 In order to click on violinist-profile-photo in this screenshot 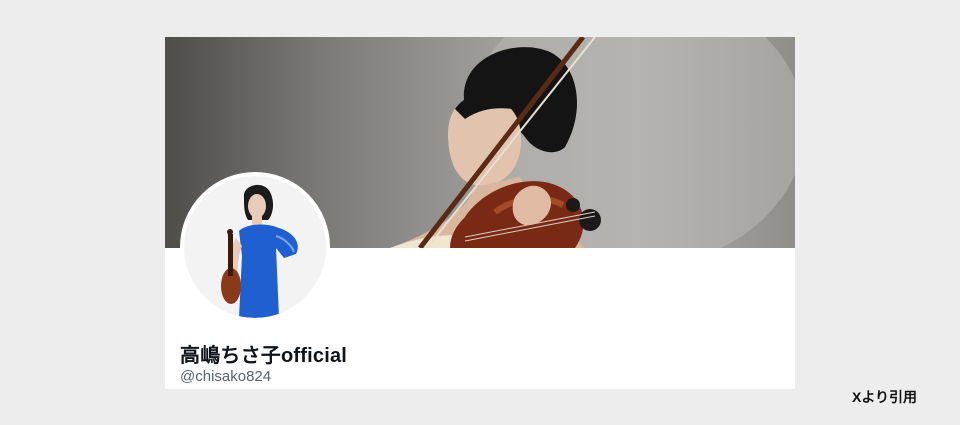, I will do `click(255, 247)`.